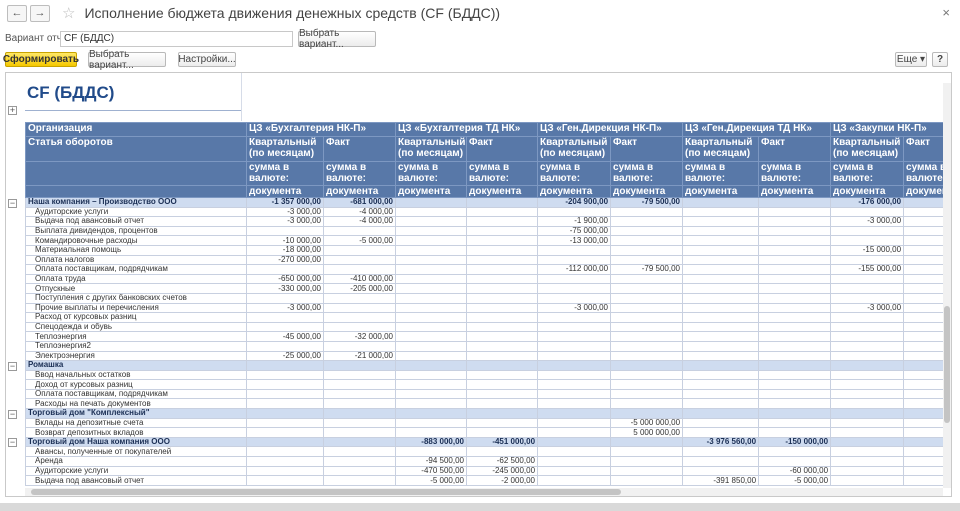 Image resolution: width=960 pixels, height=511 pixels. Describe the element at coordinates (12, 366) in the screenshot. I see `collapse-group-icon: −` at that location.